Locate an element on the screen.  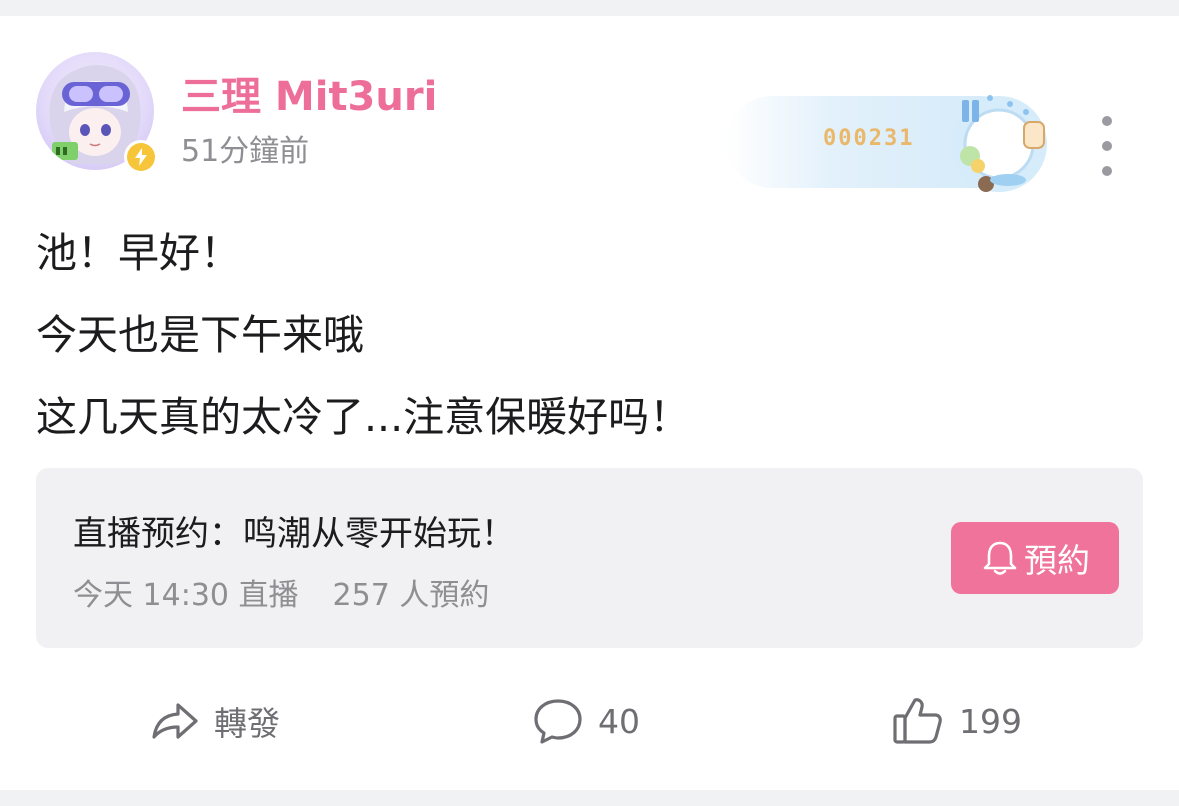
comment-count: 40 is located at coordinates (619, 721).